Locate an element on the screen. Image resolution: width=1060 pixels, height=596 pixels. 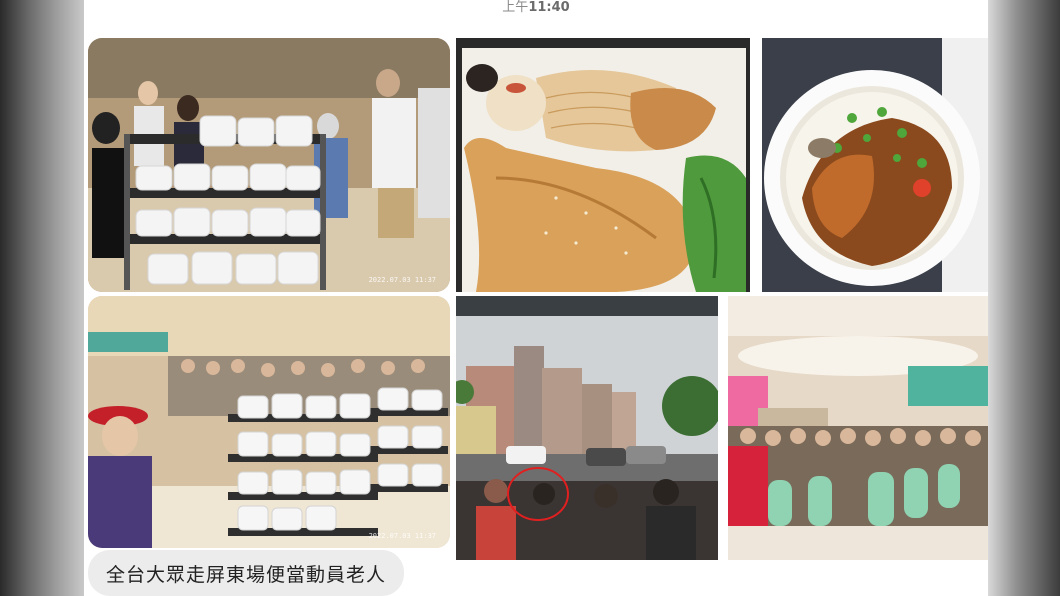
photo-crowd-trolley: 2022.07.03 11:37 is located at coordinates (269, 165).